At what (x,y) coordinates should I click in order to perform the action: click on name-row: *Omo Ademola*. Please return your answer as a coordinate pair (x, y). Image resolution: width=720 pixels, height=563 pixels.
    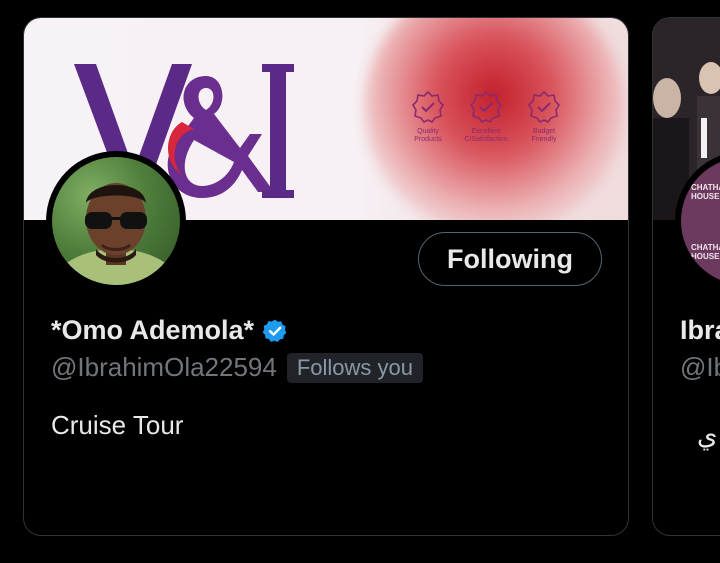
    Looking at the image, I should click on (169, 330).